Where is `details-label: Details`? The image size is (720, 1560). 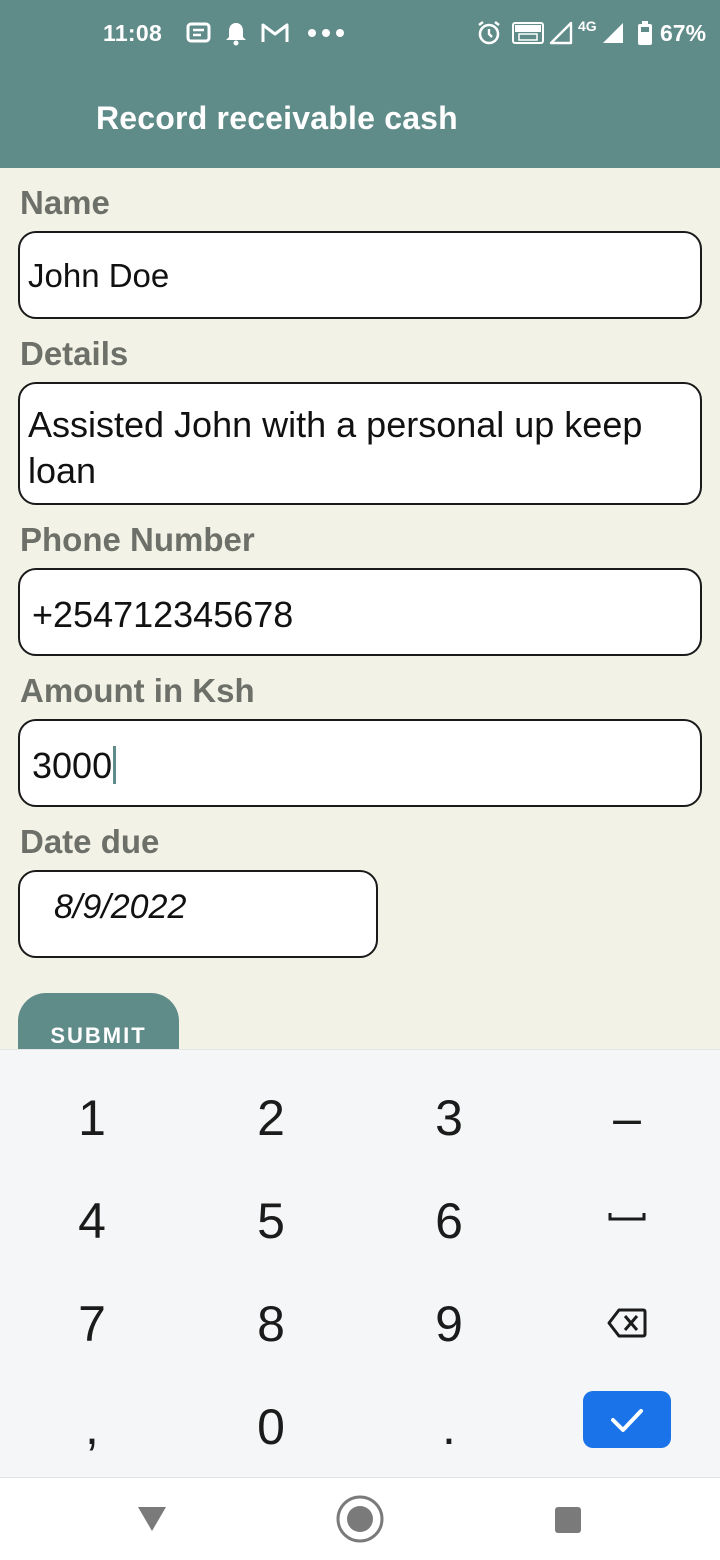 details-label: Details is located at coordinates (74, 353).